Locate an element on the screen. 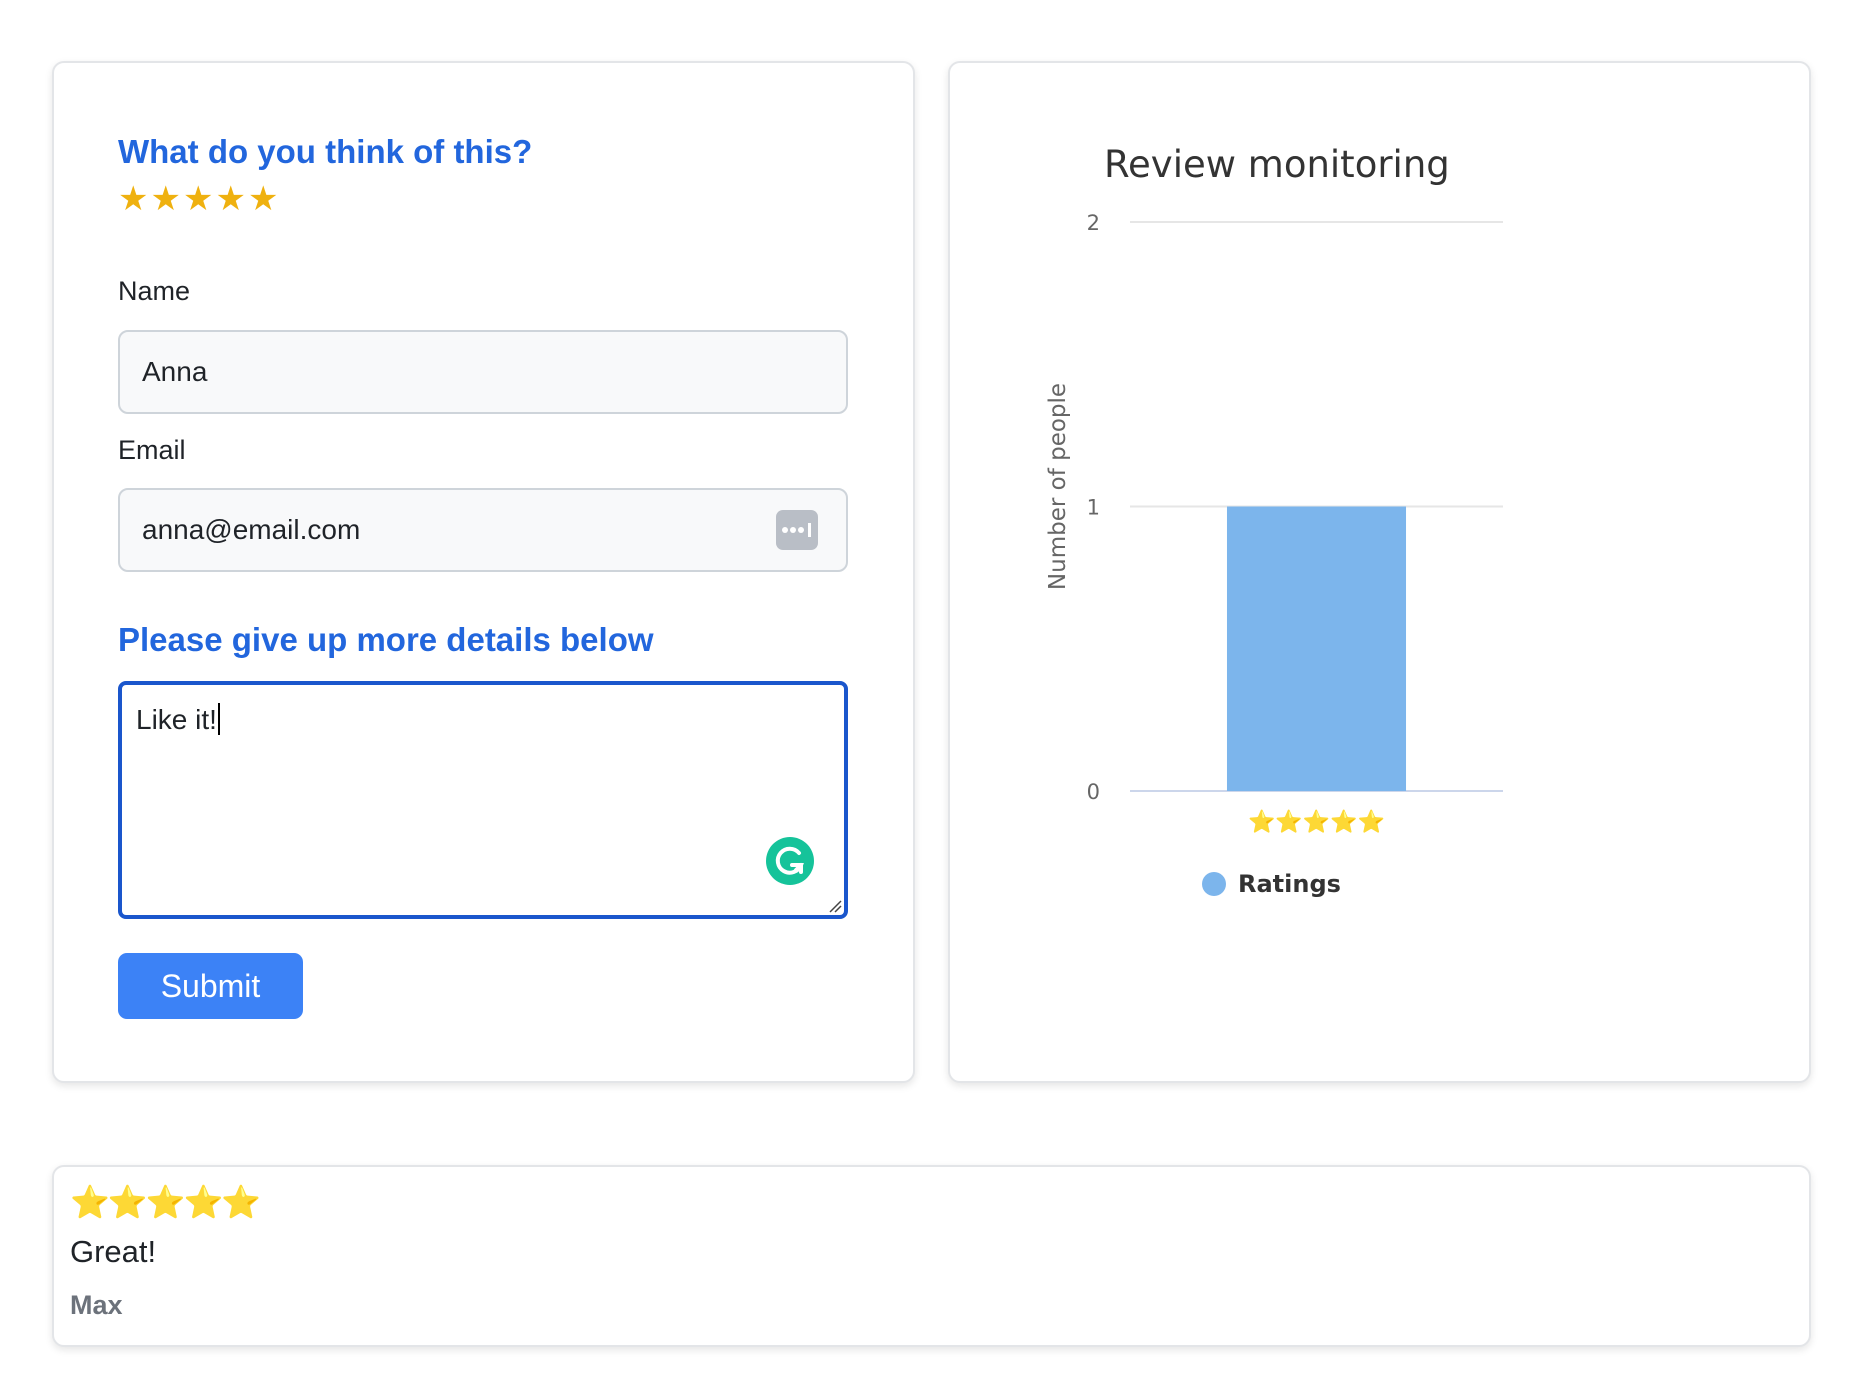 The width and height of the screenshot is (1862, 1400). y-axis-title: Number of people is located at coordinates (1058, 486).